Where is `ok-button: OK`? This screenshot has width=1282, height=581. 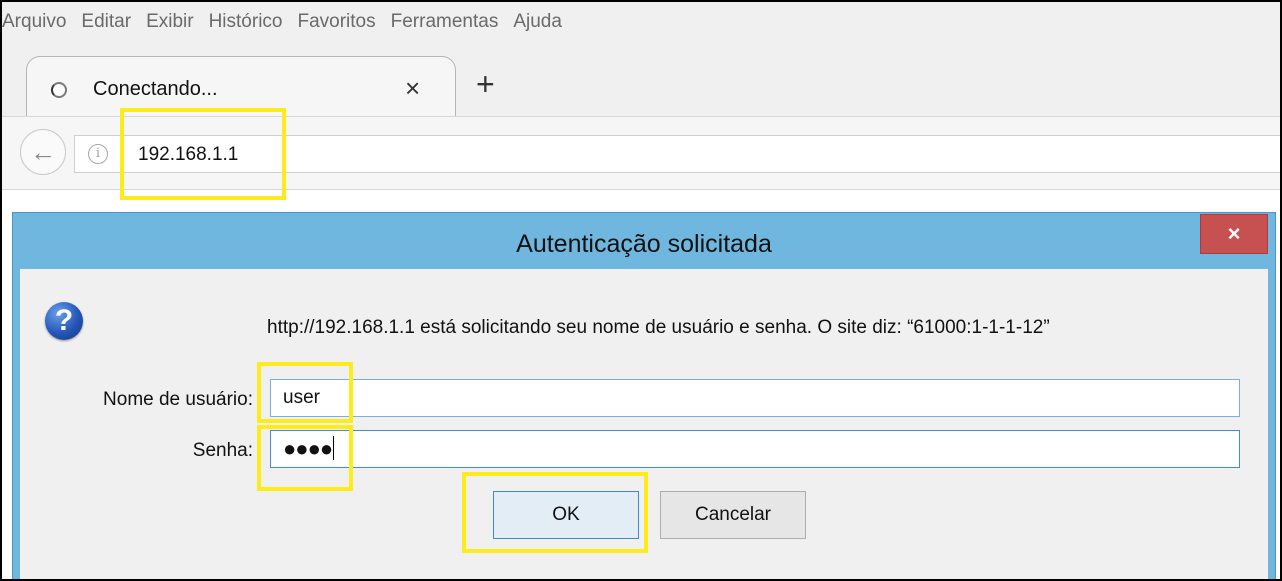
ok-button: OK is located at coordinates (566, 515).